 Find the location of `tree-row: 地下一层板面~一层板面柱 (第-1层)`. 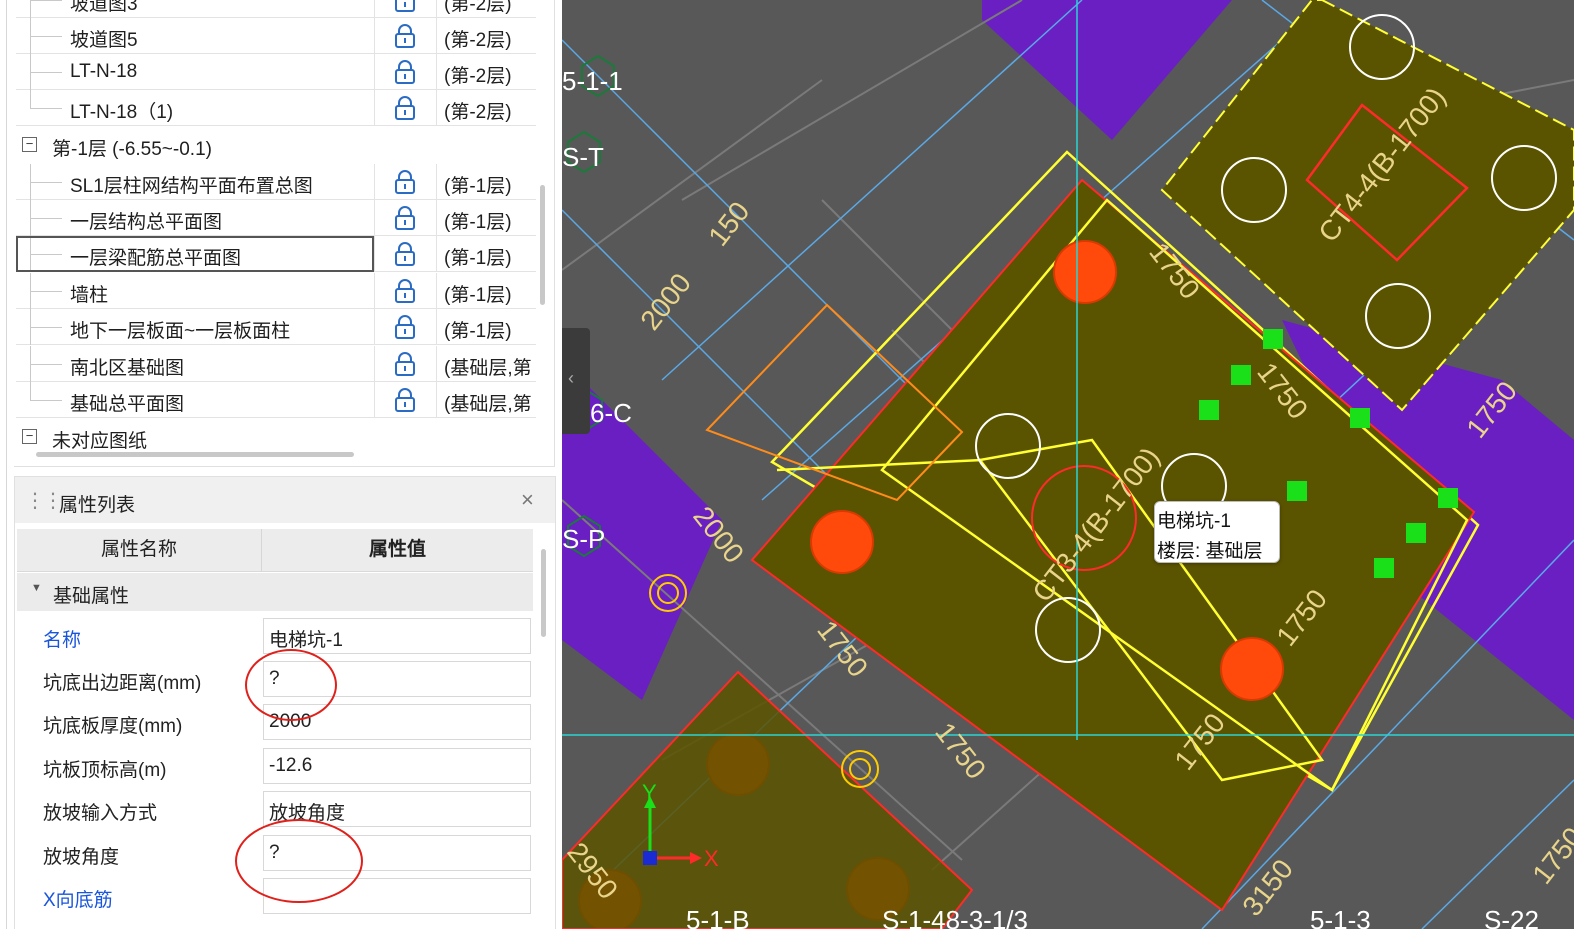

tree-row: 地下一层板面~一层板面柱 (第-1层) is located at coordinates (276, 327).